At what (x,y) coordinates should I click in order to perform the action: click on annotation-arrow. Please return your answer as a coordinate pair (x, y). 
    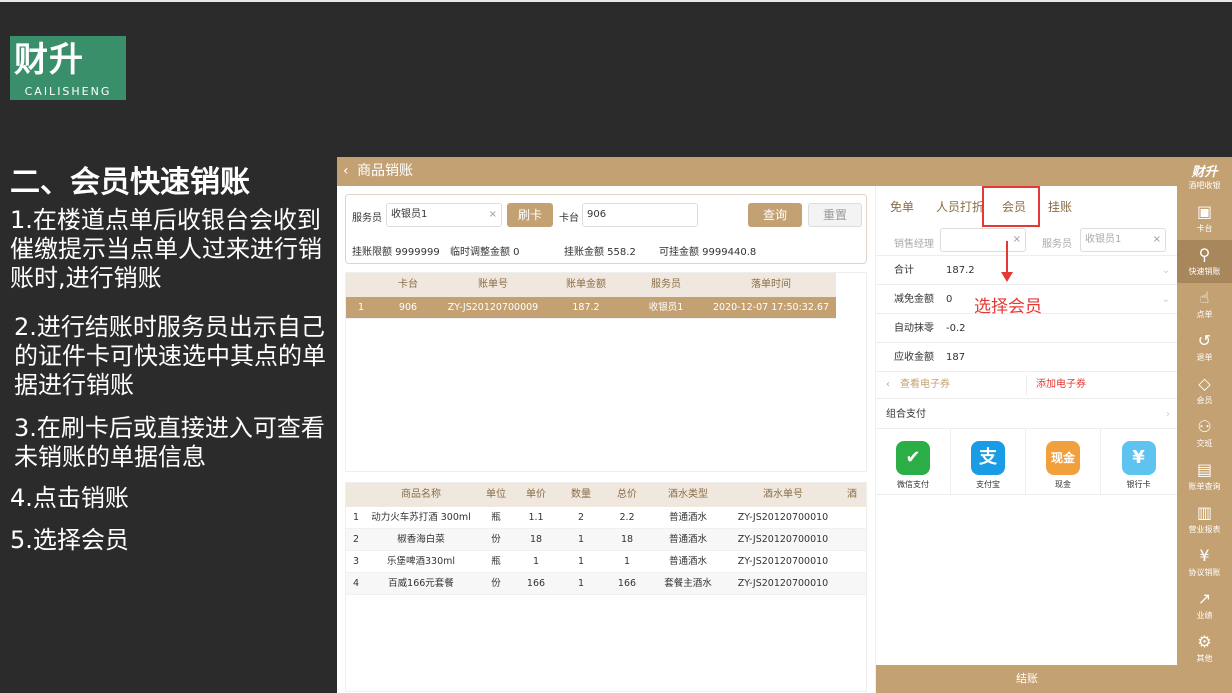
    Looking at the image, I should click on (1007, 257).